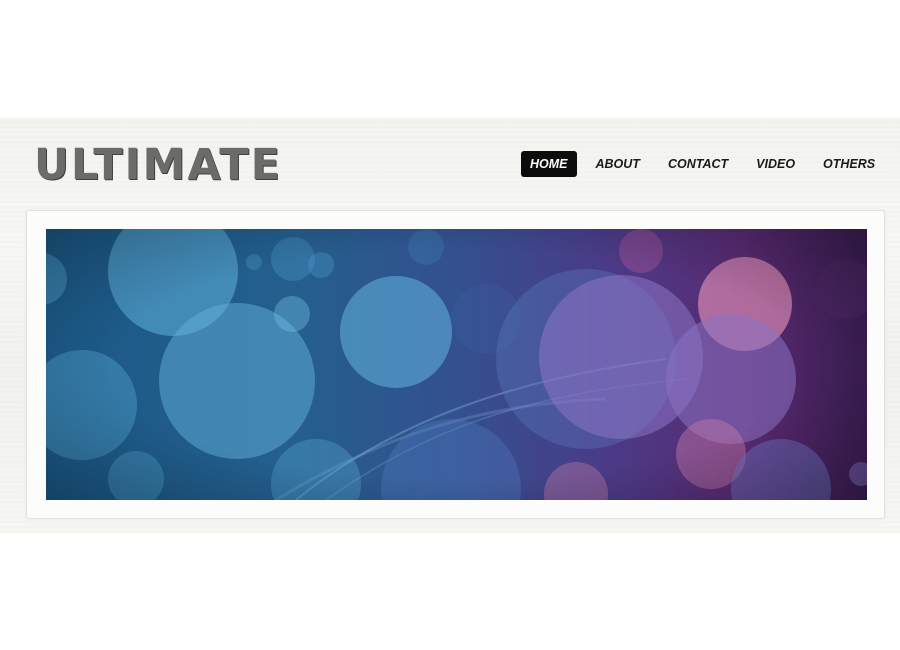  Describe the element at coordinates (158, 165) in the screenshot. I see `site-logo: ULTIMATE` at that location.